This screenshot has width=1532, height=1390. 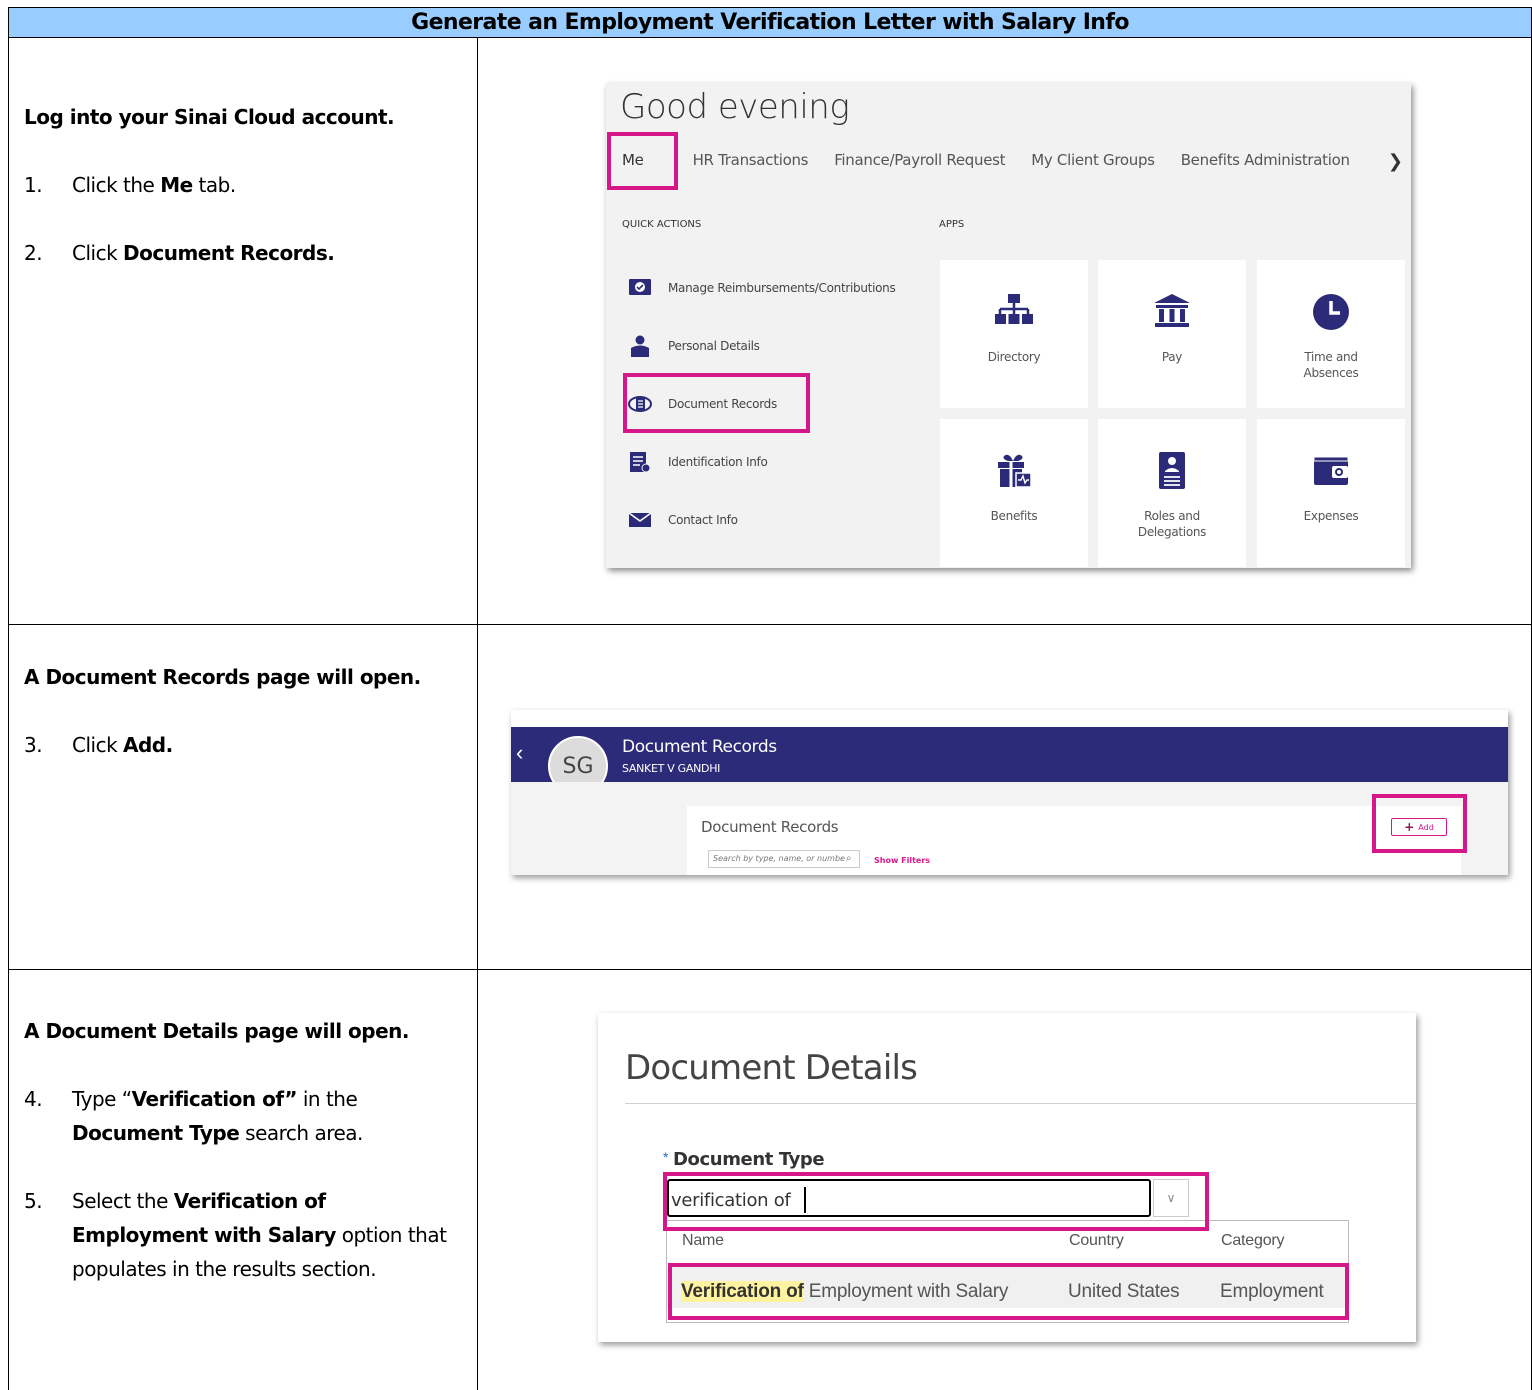 I want to click on highlight-me-tab, so click(x=642, y=161).